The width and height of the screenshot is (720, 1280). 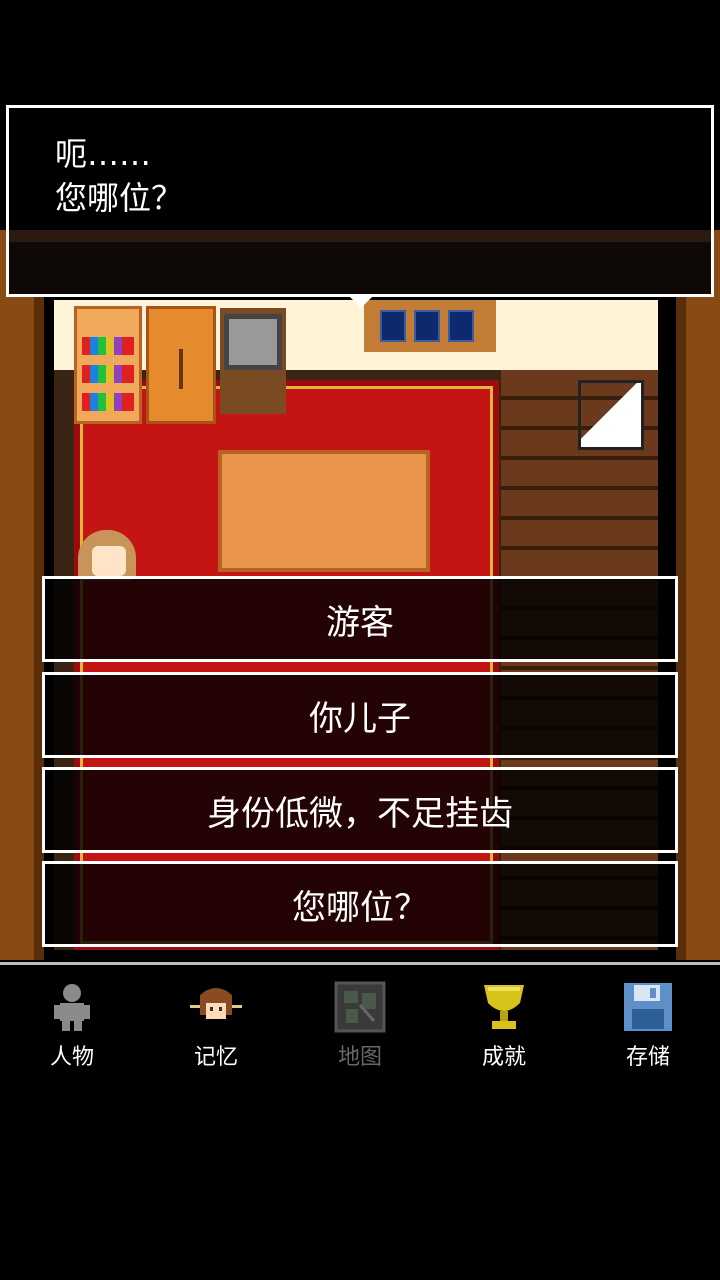 I want to click on bottom-nav: 人物 记忆 地图 成就 存储, so click(x=360, y=1018).